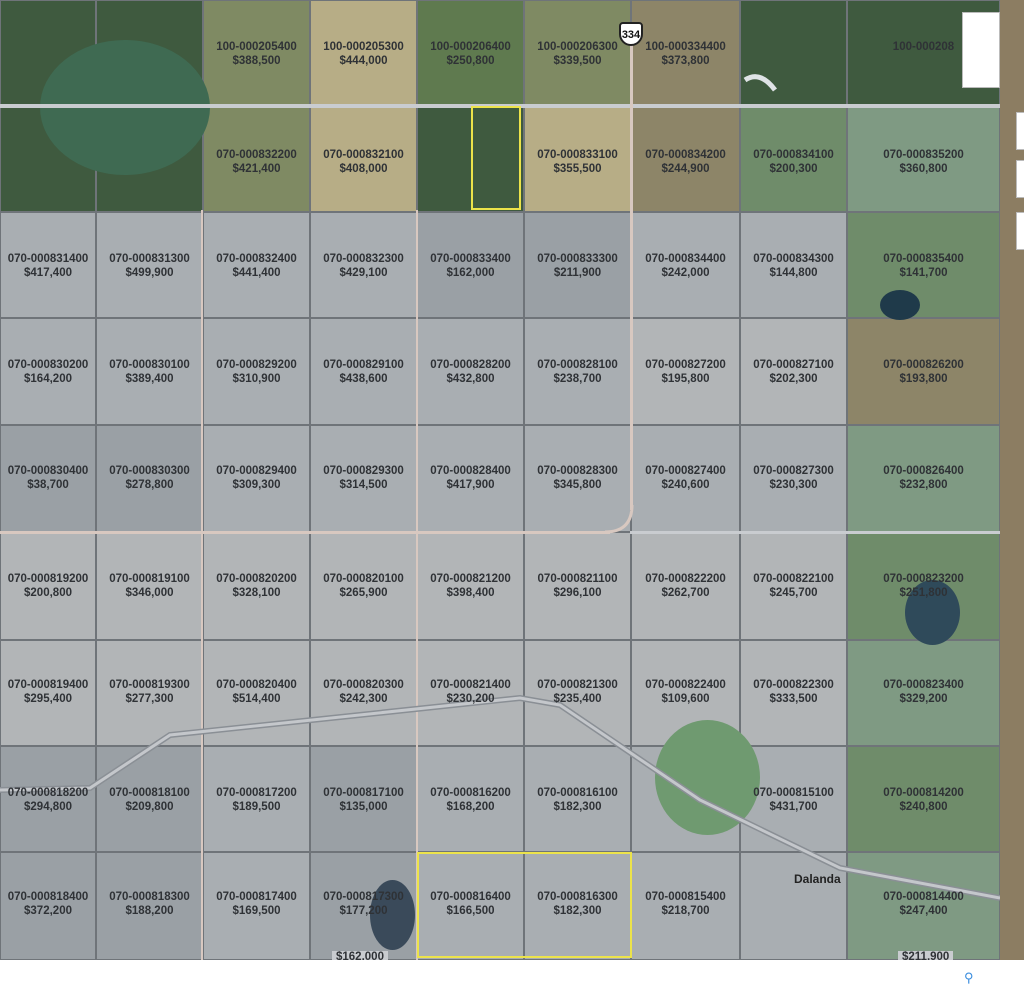 The height and width of the screenshot is (987, 1024). I want to click on parcel-id: 070-000821300, so click(577, 685).